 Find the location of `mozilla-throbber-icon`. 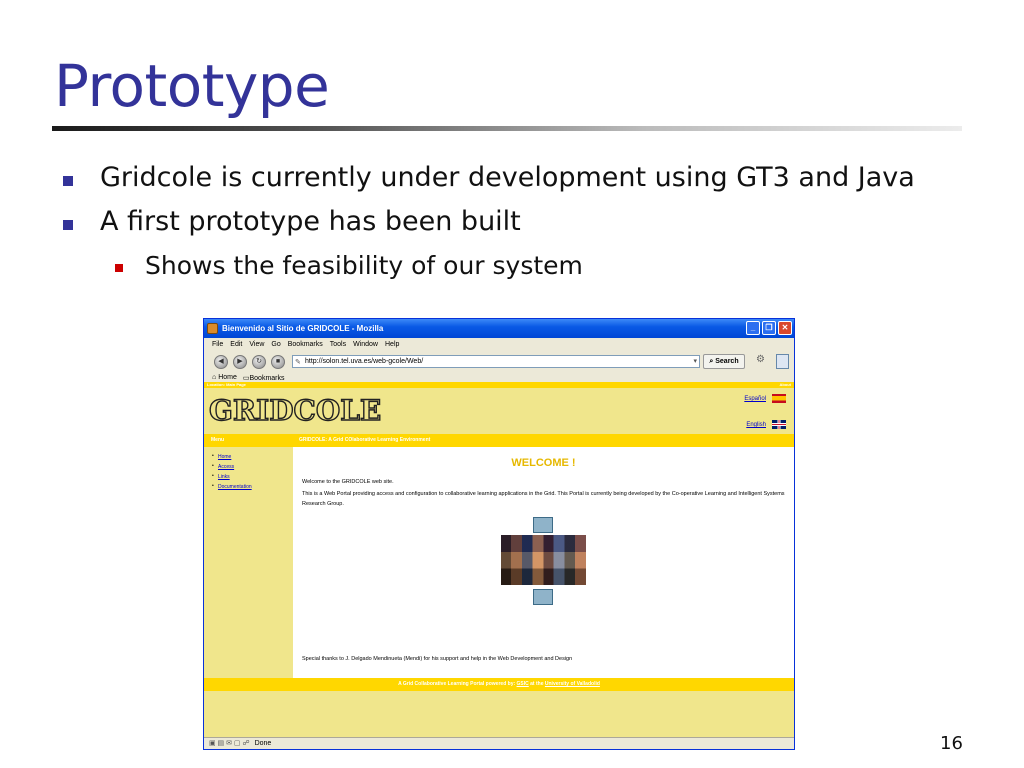

mozilla-throbber-icon is located at coordinates (782, 361).